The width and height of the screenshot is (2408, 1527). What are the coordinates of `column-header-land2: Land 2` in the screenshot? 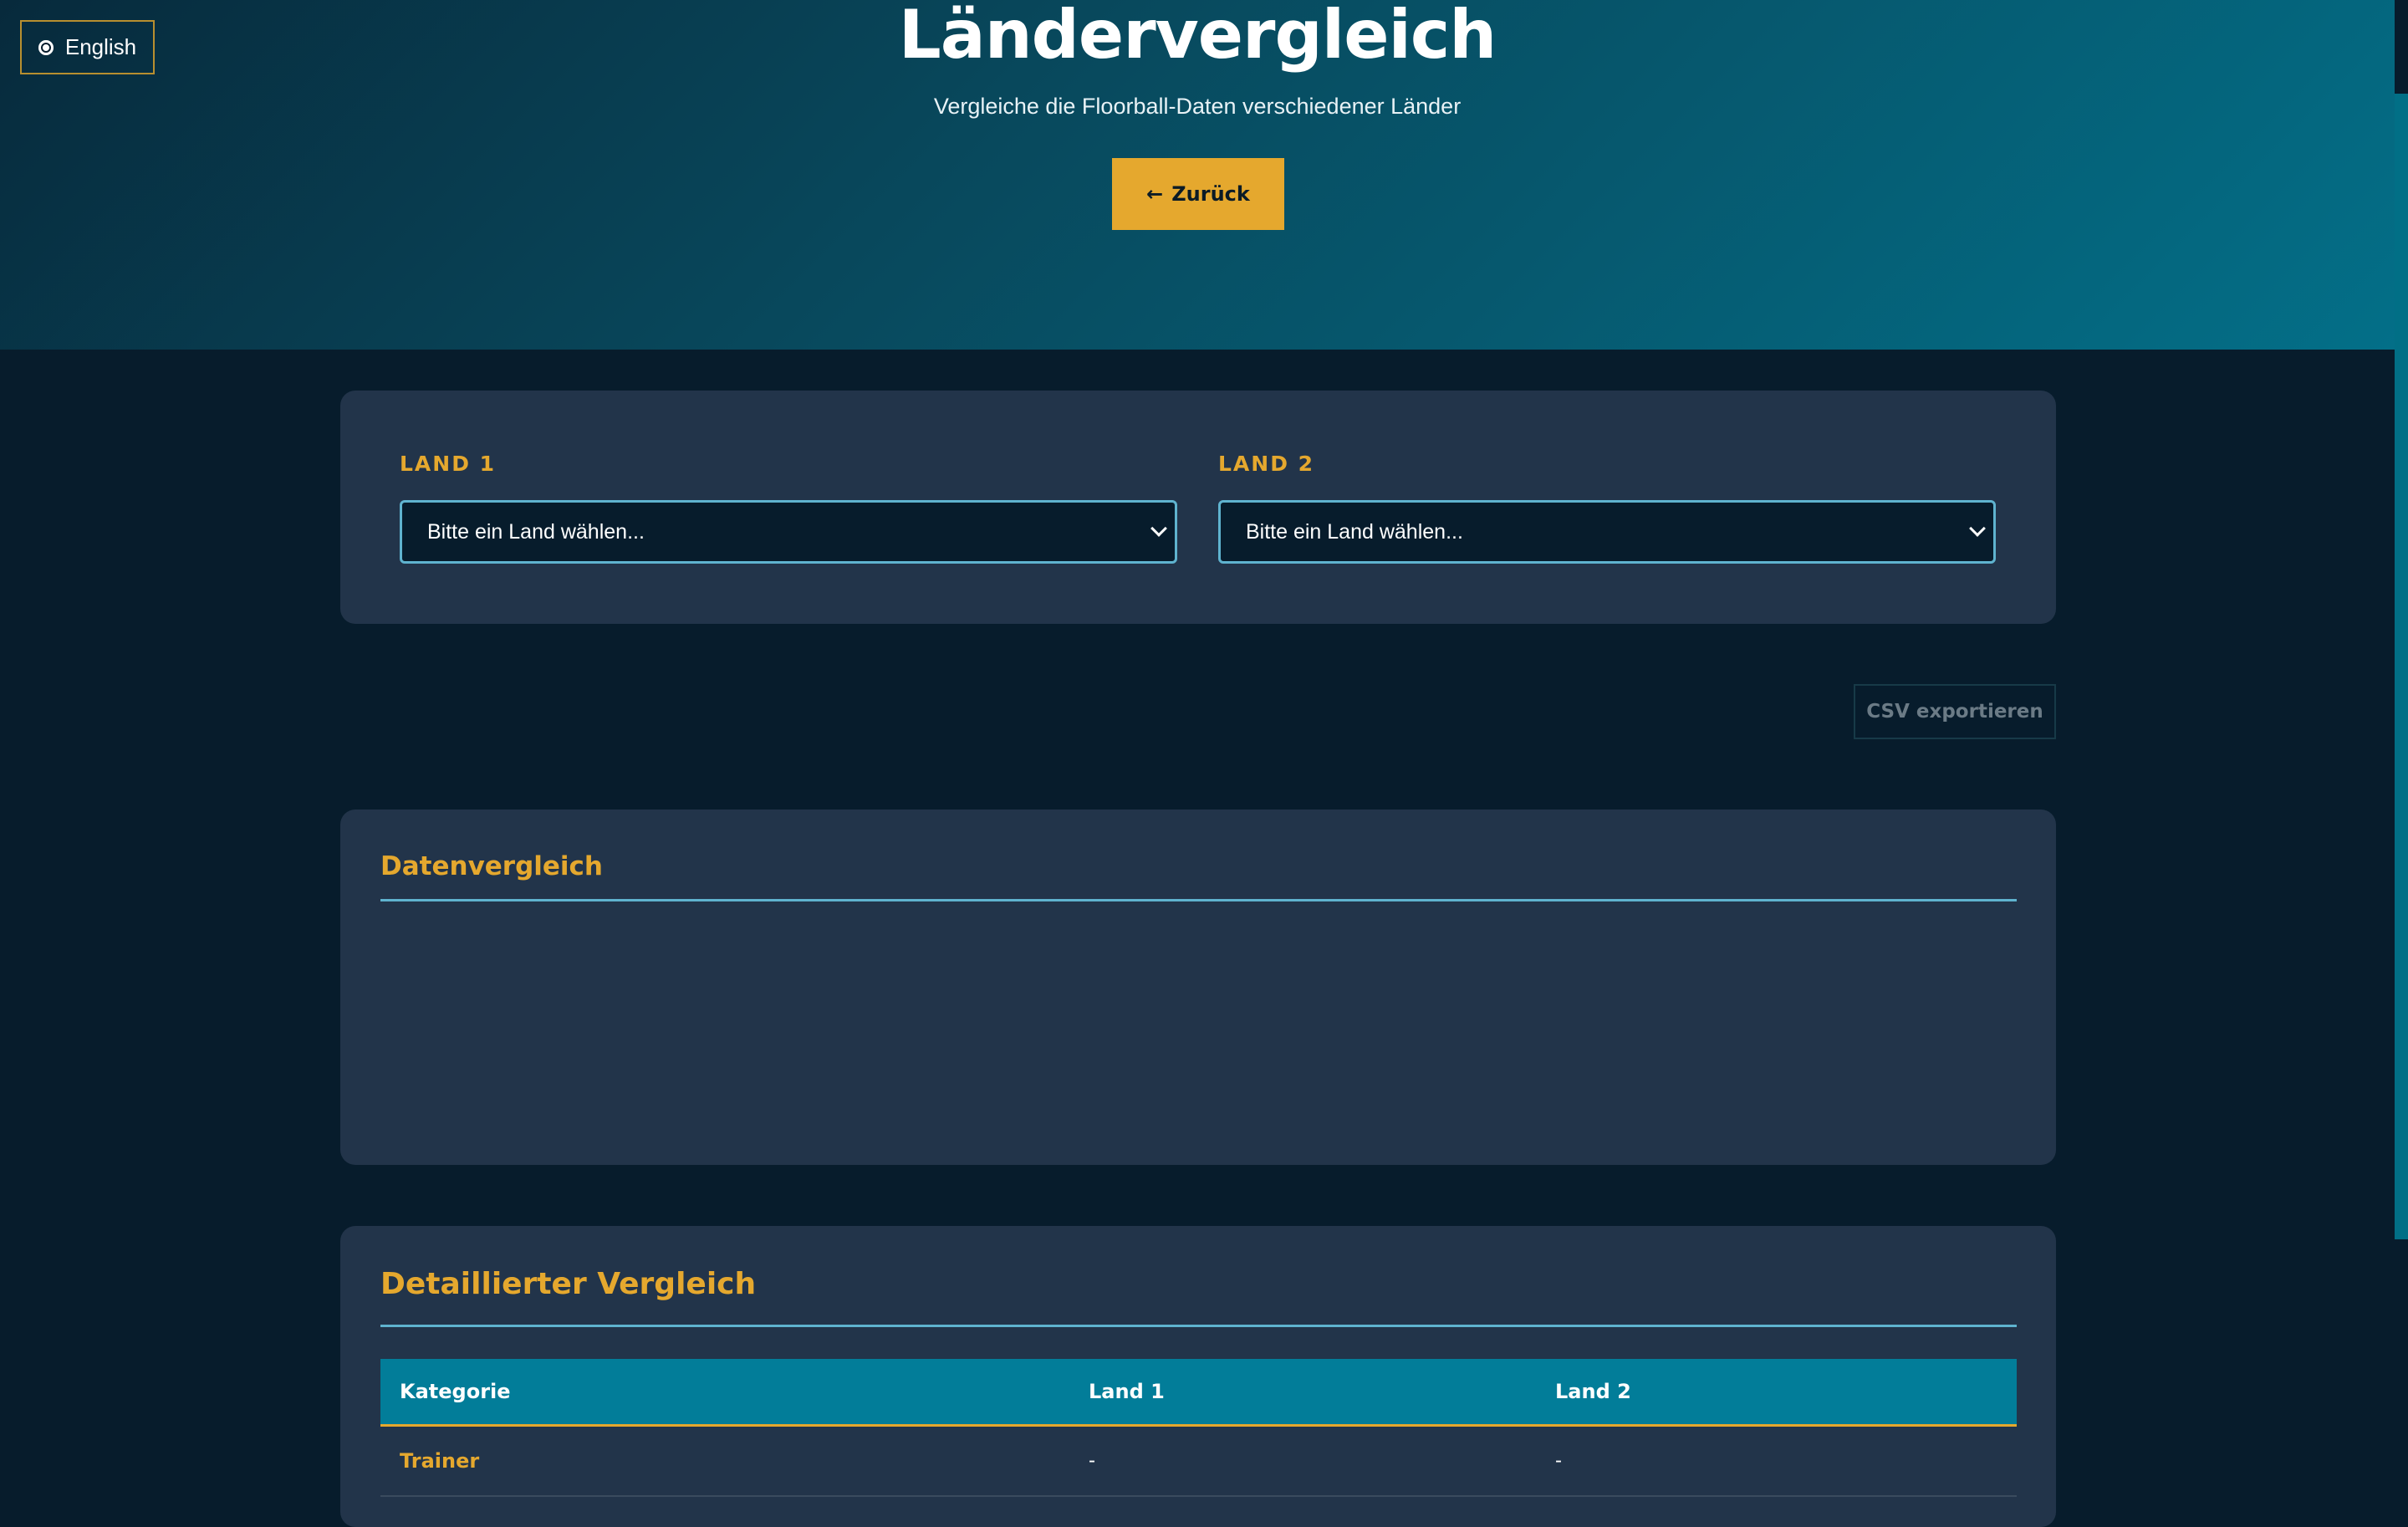 It's located at (1593, 1391).